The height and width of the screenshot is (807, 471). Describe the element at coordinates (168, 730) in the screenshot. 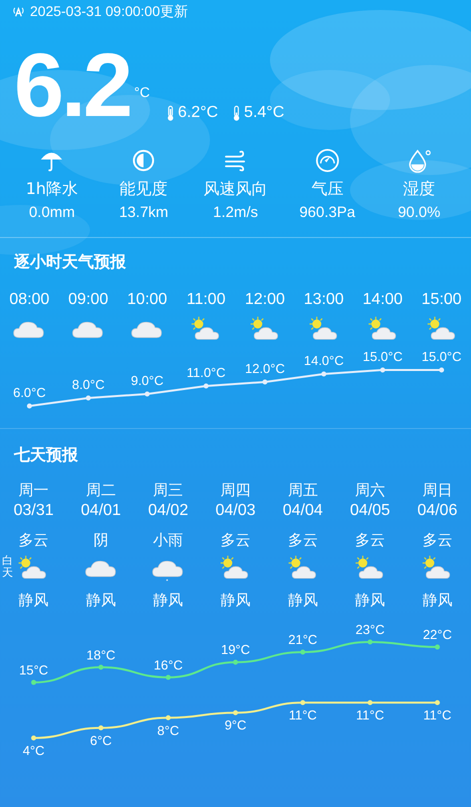

I see `temperature-label: 8°C` at that location.